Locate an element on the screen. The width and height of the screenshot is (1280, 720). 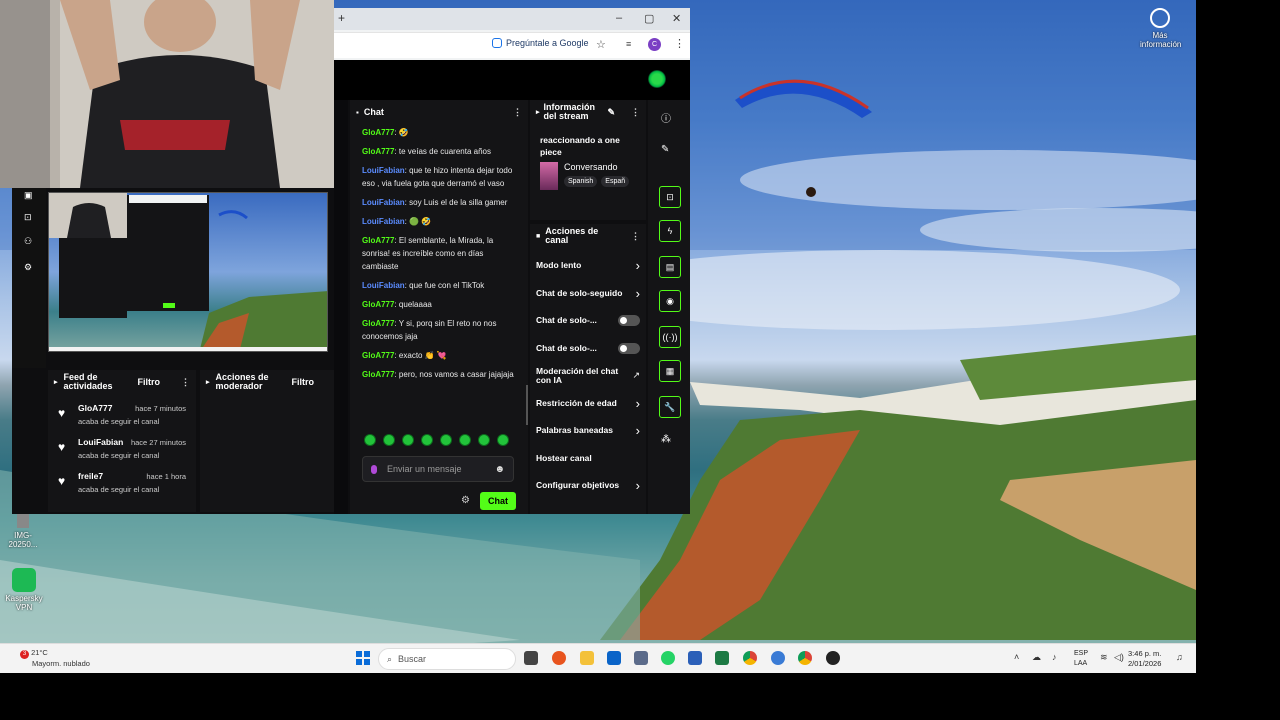
edit-pencil-icon: ✎ is located at coordinates (612, 112).